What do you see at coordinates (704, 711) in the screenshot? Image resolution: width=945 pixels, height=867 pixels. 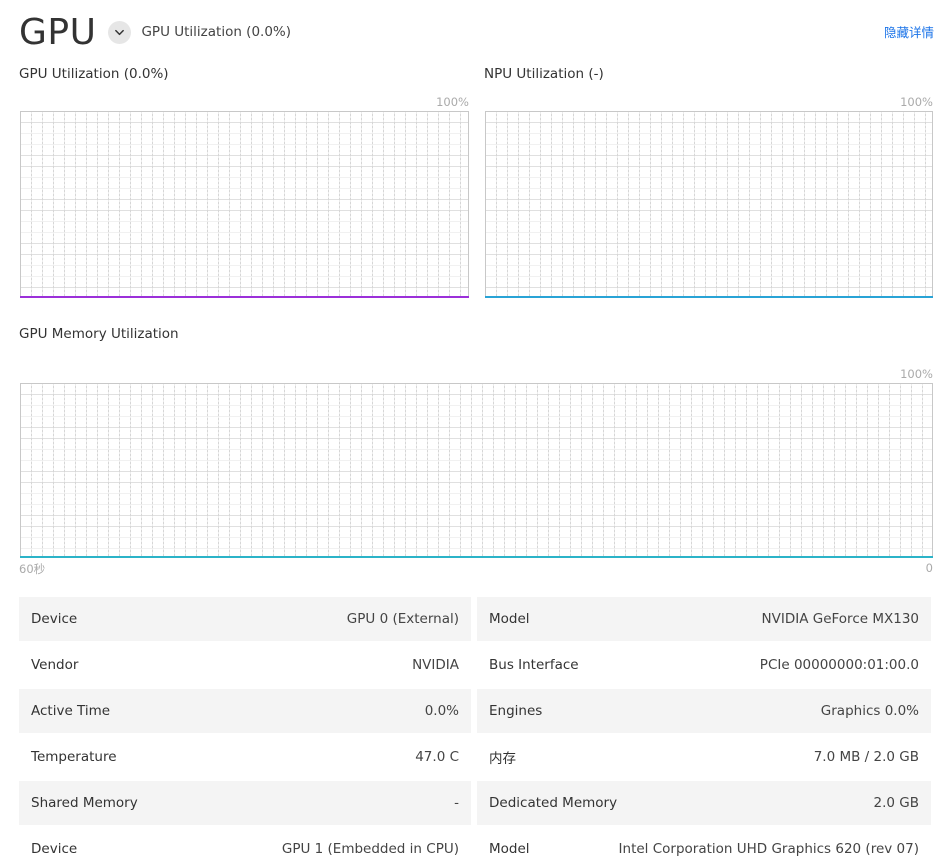 I see `info-cell: Engines Graphics 0.0%` at bounding box center [704, 711].